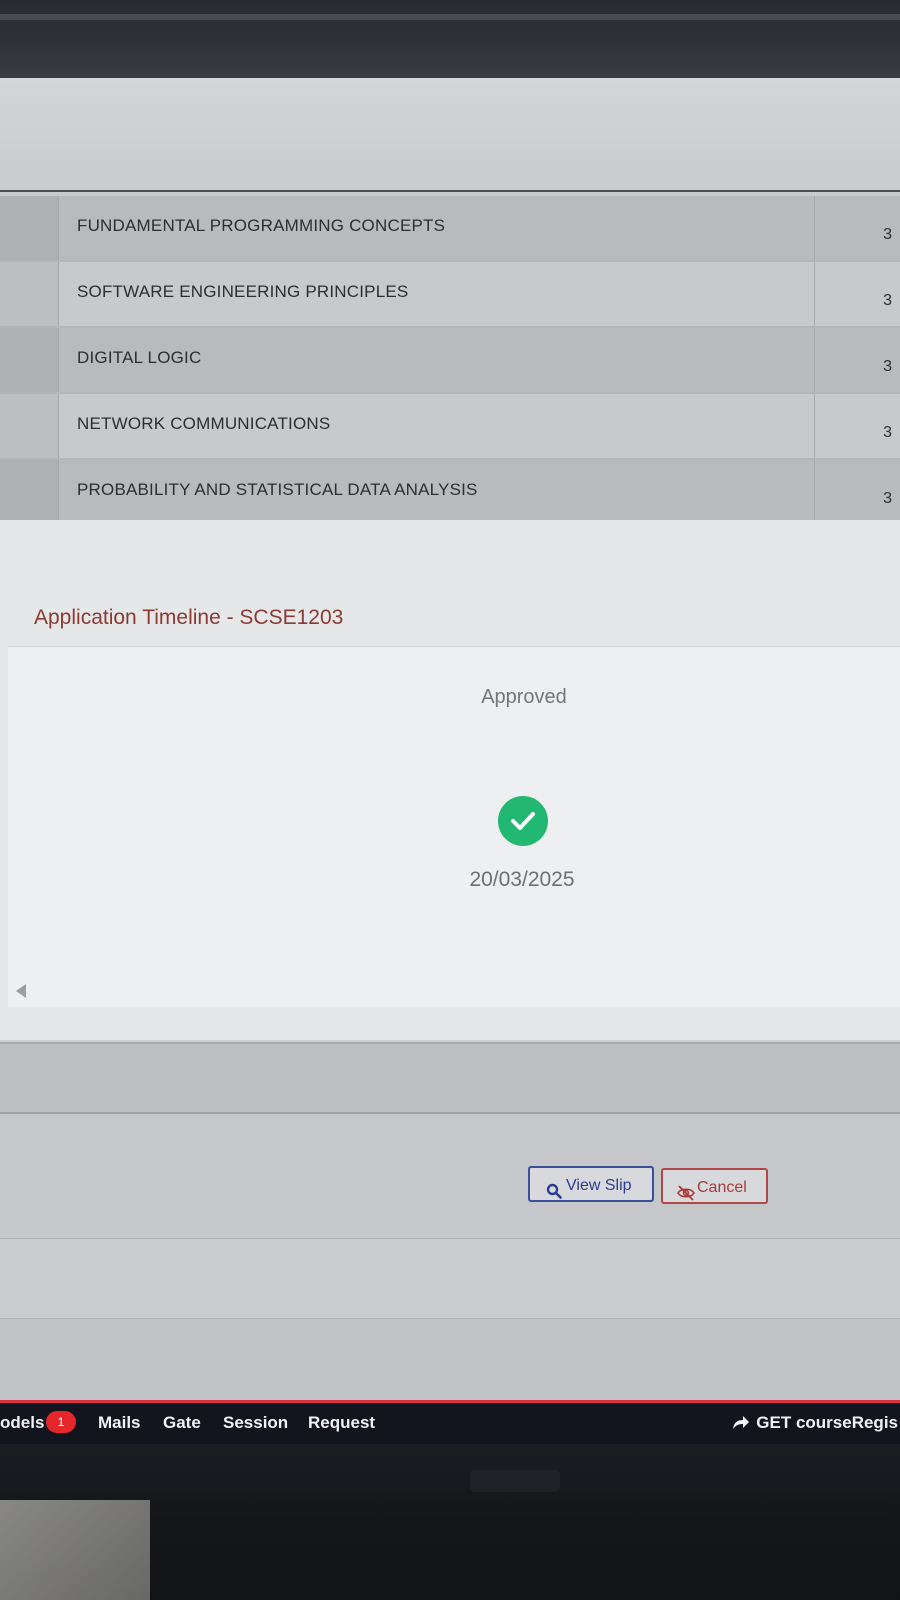 The image size is (900, 1600). Describe the element at coordinates (450, 1359) in the screenshot. I see `page-footer-area-lower` at that location.